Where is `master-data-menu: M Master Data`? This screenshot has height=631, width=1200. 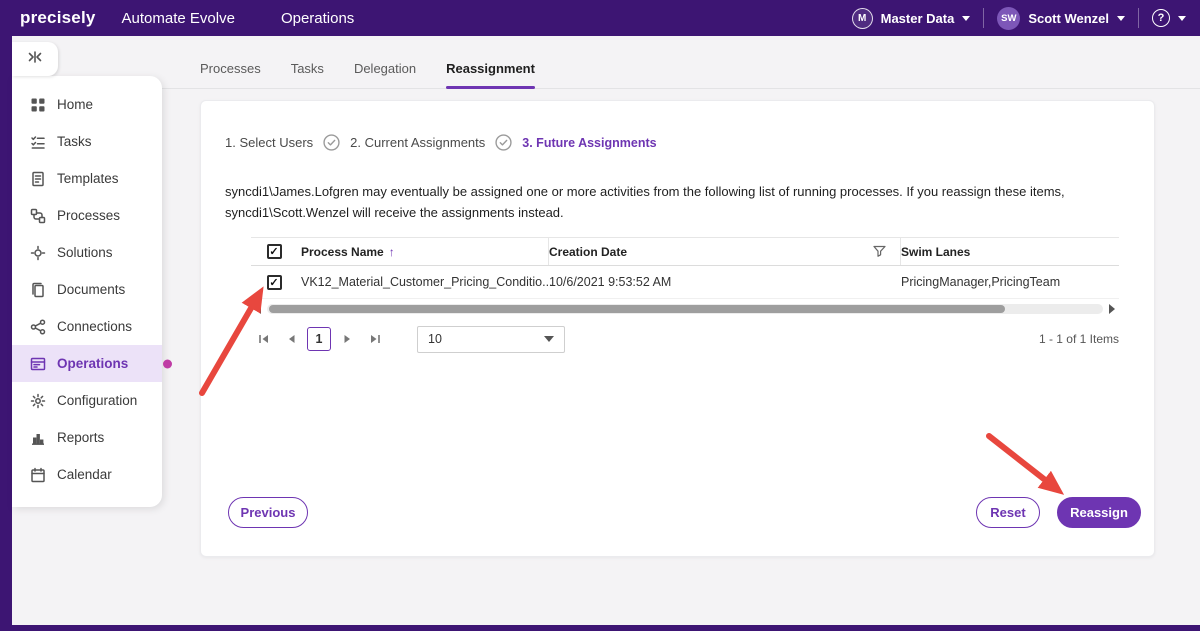
master-data-menu: M Master Data is located at coordinates (911, 18).